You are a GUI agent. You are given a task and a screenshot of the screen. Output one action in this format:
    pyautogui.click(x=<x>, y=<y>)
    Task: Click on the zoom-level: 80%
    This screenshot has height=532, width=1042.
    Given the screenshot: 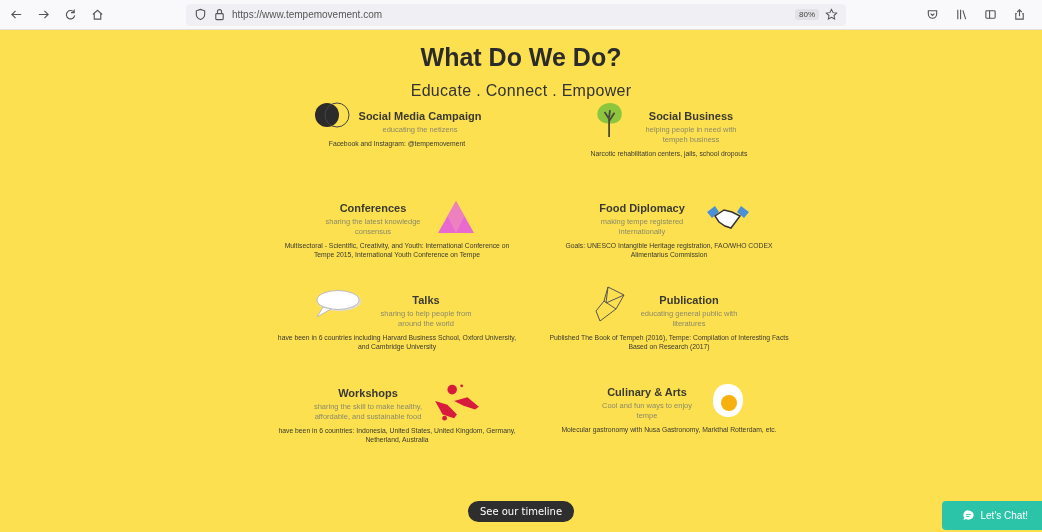 What is the action you would take?
    pyautogui.click(x=807, y=14)
    